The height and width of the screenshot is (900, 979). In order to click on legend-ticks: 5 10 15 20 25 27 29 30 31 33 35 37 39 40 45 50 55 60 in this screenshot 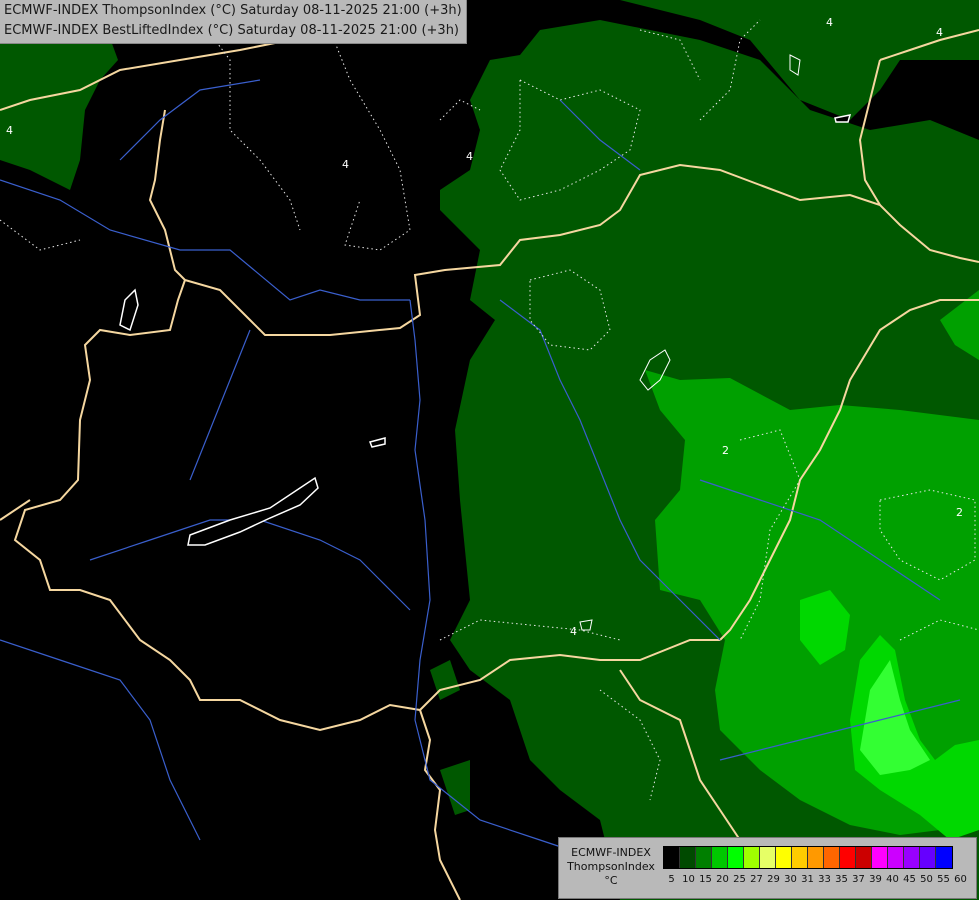, I will do `click(816, 879)`.